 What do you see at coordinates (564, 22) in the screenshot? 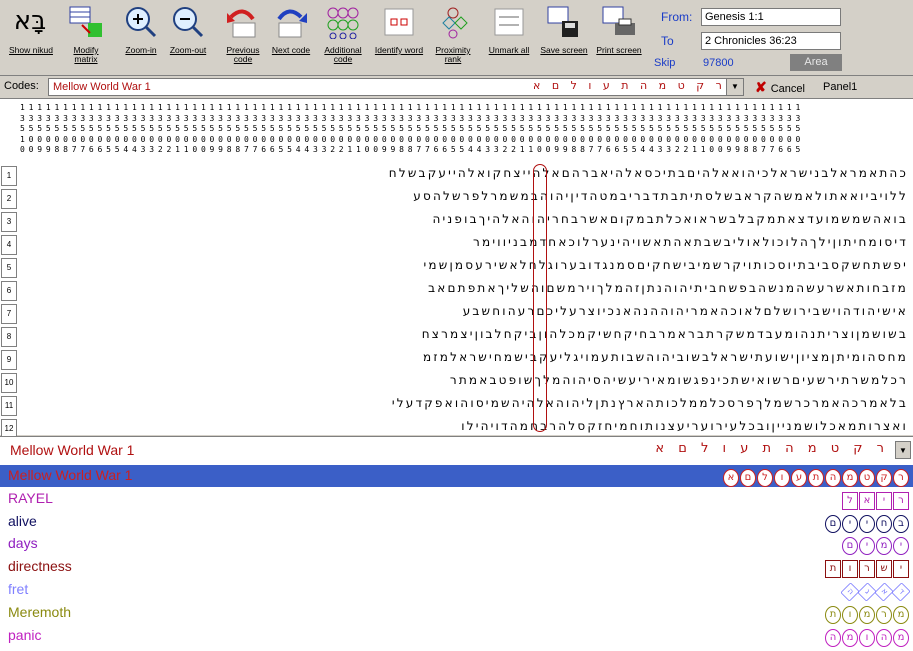
I see `save-screen-icon` at bounding box center [564, 22].